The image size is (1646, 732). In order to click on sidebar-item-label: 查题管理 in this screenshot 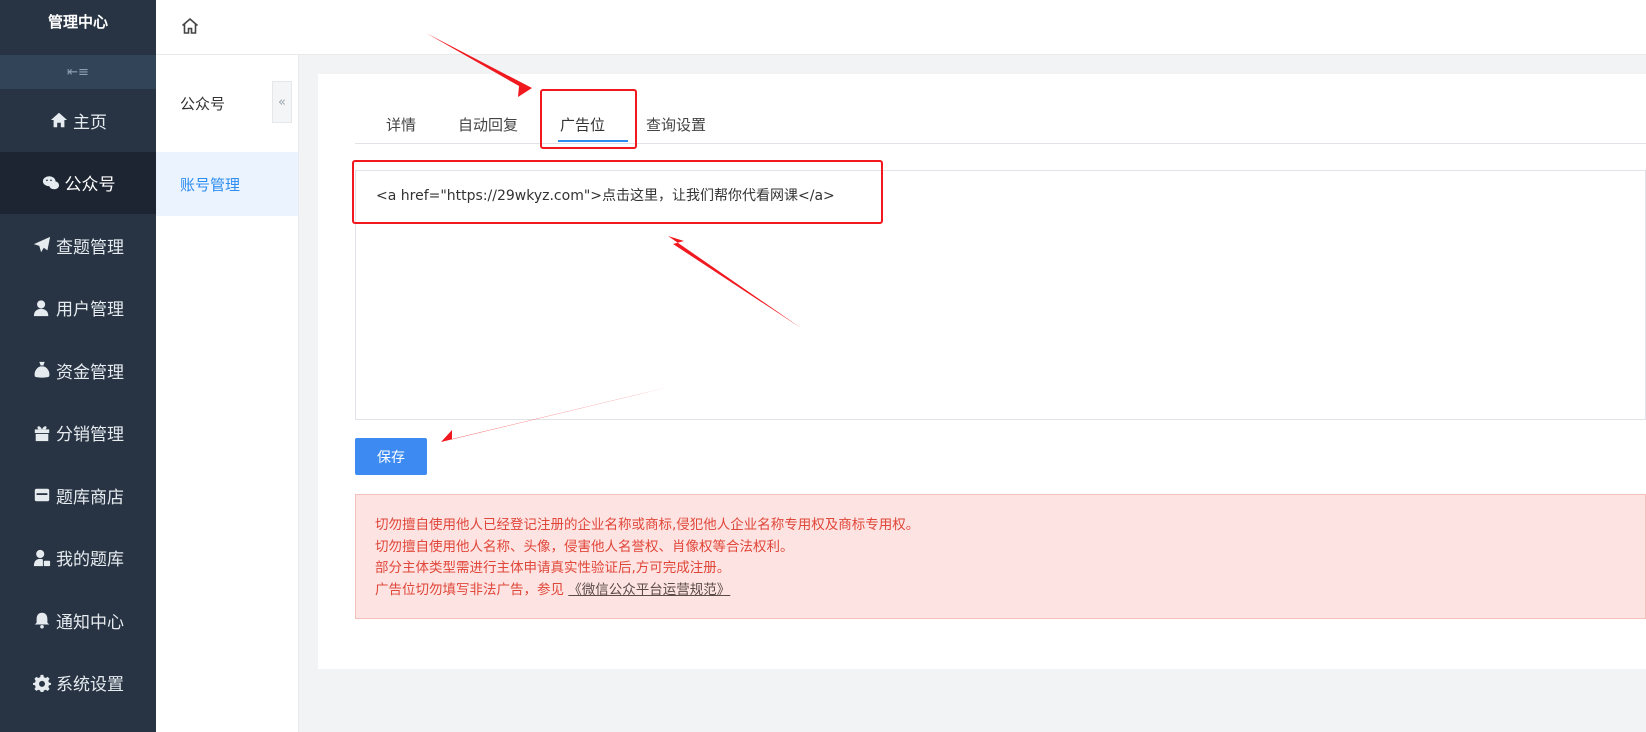, I will do `click(90, 247)`.